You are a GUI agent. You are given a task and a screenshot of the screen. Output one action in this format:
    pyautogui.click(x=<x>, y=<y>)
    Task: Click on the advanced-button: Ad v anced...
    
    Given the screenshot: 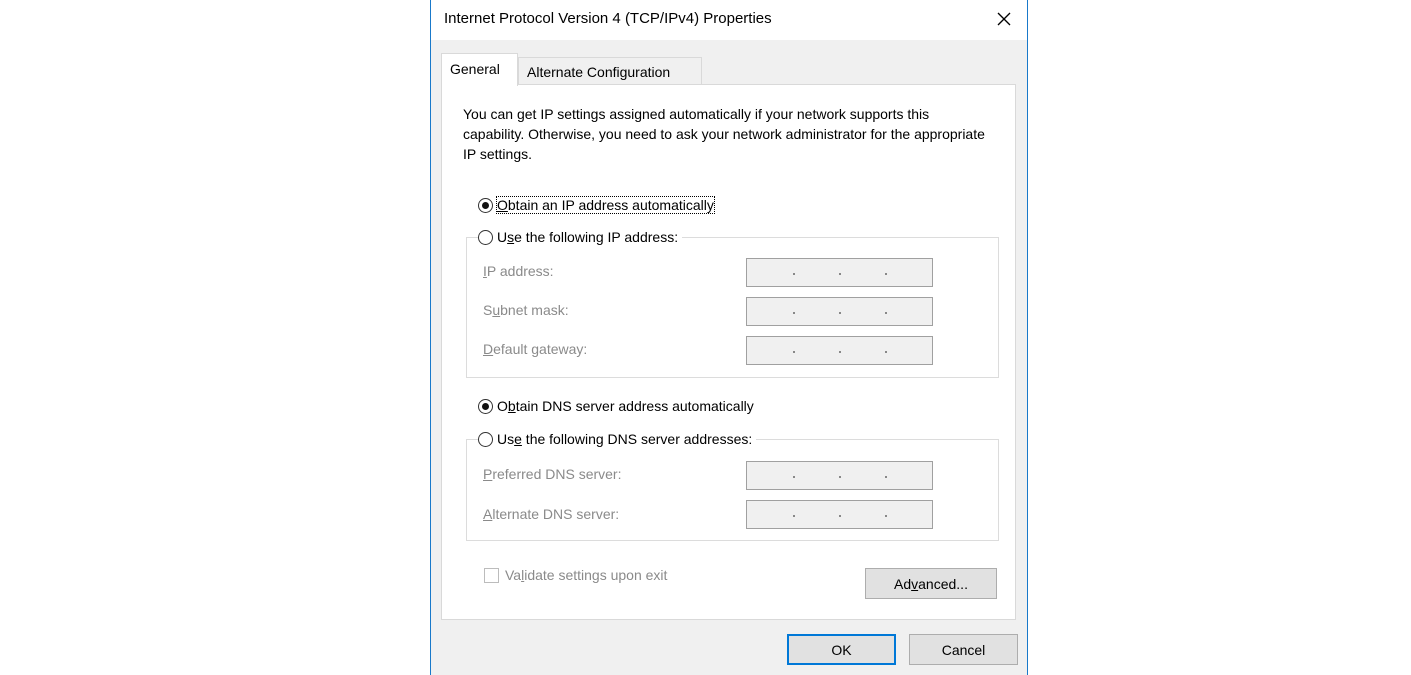 What is the action you would take?
    pyautogui.click(x=931, y=583)
    